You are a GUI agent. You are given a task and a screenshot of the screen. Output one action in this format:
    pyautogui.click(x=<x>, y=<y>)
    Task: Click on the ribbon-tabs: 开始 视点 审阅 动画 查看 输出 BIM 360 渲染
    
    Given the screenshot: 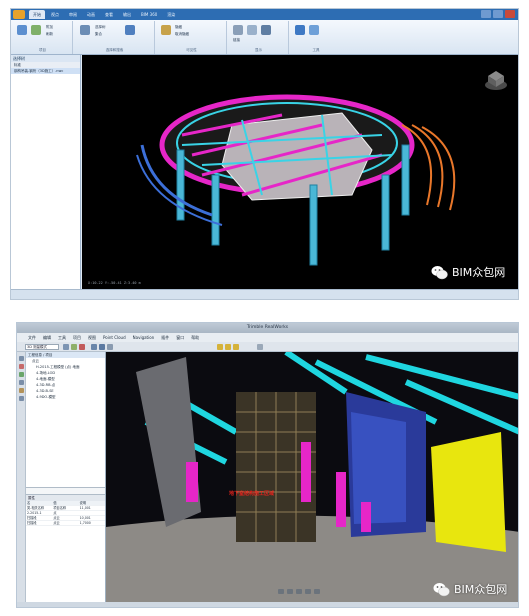 What is the action you would take?
    pyautogui.click(x=104, y=14)
    